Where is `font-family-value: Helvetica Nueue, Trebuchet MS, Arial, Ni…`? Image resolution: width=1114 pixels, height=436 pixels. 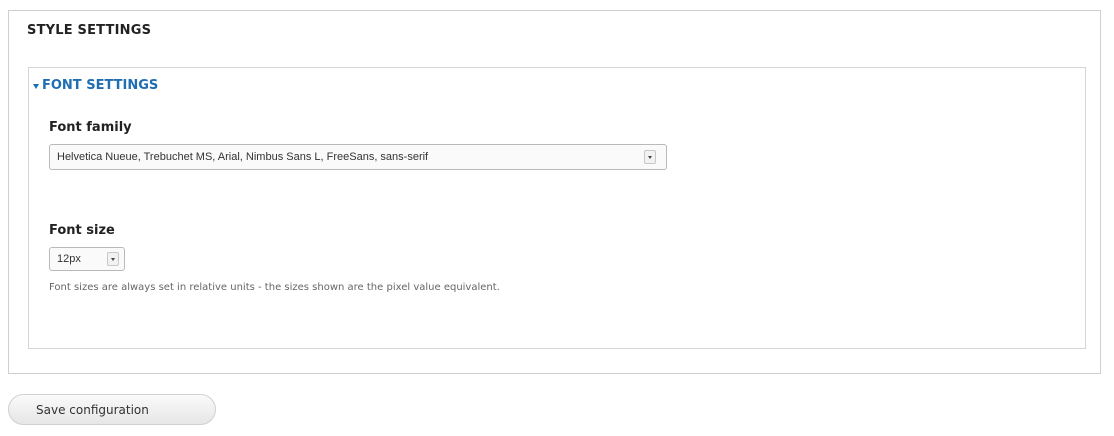
font-family-value: Helvetica Nueue, Trebuchet MS, Arial, Ni… is located at coordinates (243, 157).